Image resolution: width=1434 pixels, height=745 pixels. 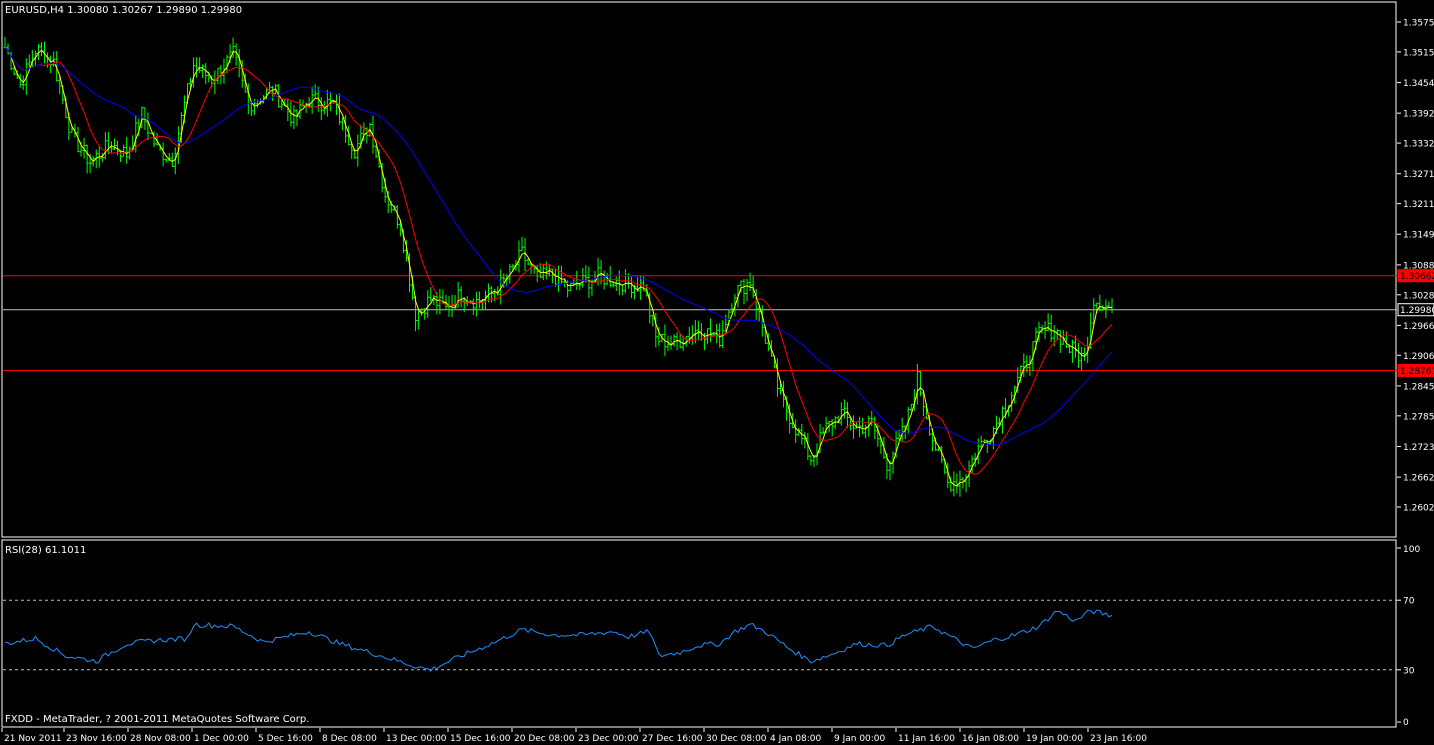 What do you see at coordinates (1418, 24) in the screenshot?
I see `price-tick-label: 1.35755` at bounding box center [1418, 24].